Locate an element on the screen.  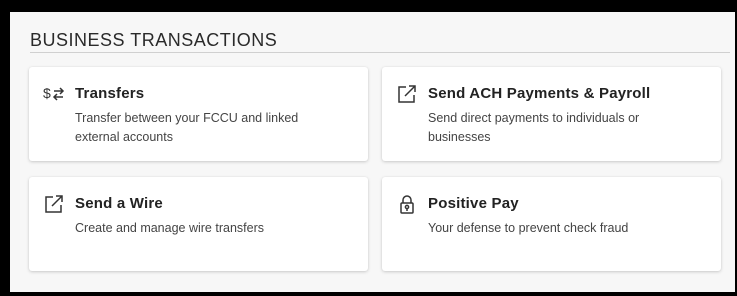
section-title: BUSINESS TRANSACTIONS is located at coordinates (154, 40).